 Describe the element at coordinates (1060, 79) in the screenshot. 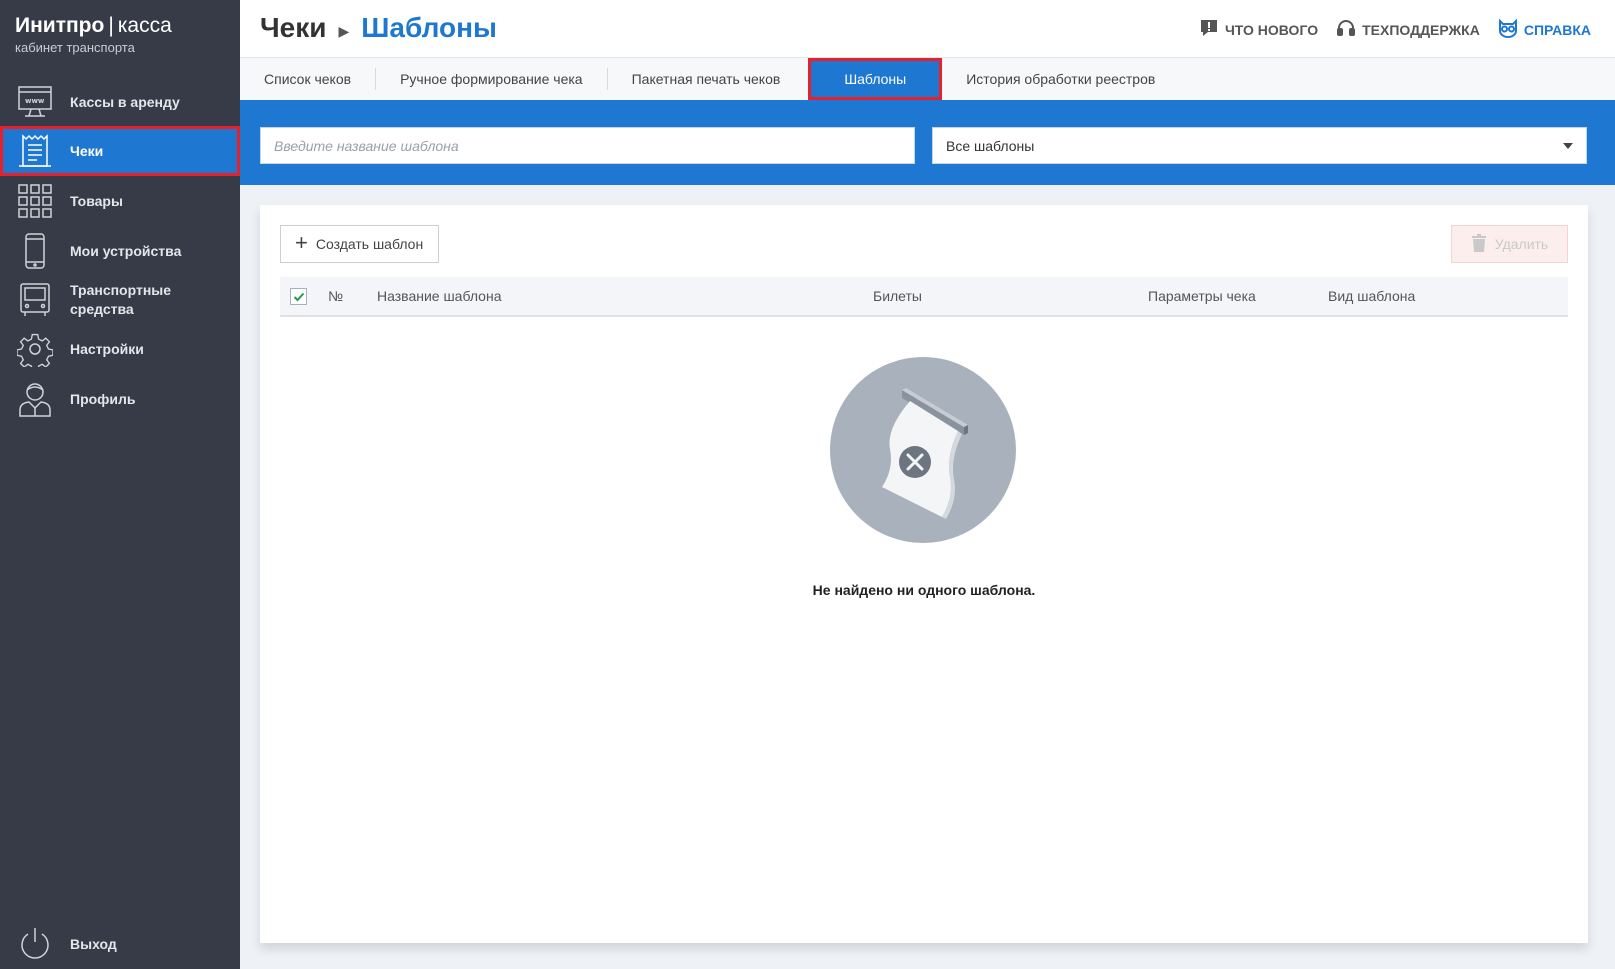

I see `tab-registry-history: История обработки реестров` at that location.